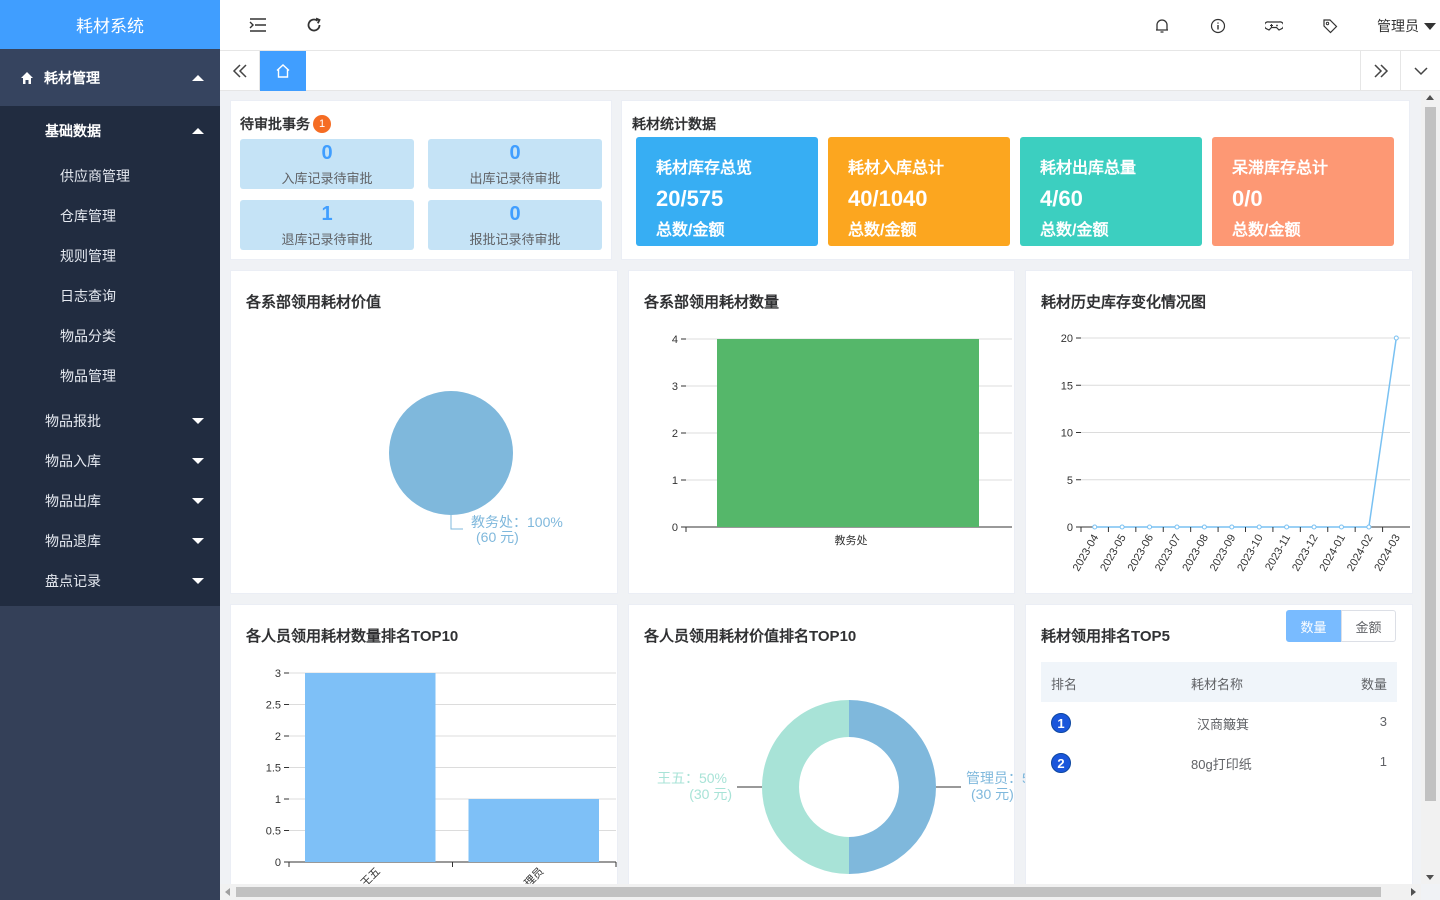  What do you see at coordinates (314, 25) in the screenshot?
I see `refresh-icon` at bounding box center [314, 25].